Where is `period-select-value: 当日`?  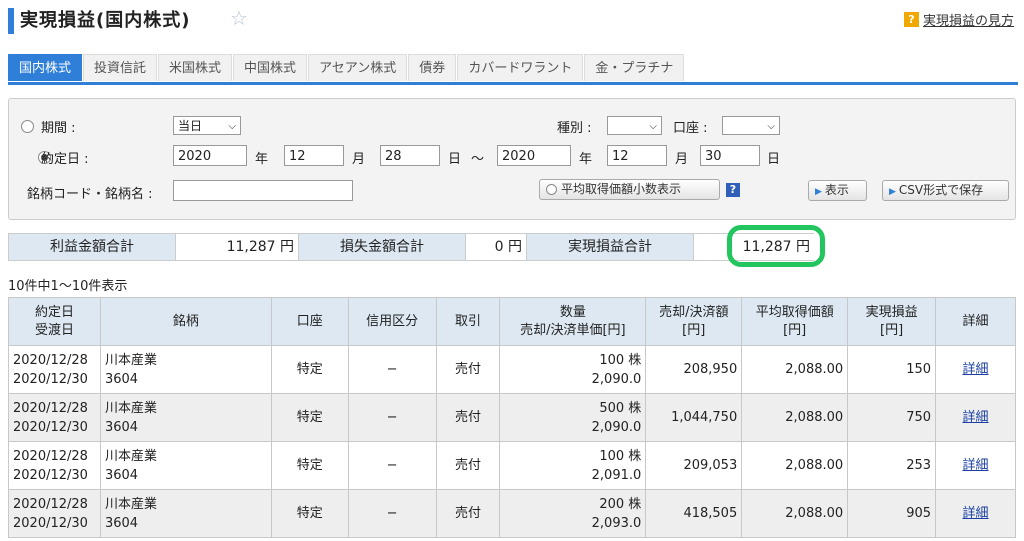 period-select-value: 当日 is located at coordinates (190, 126).